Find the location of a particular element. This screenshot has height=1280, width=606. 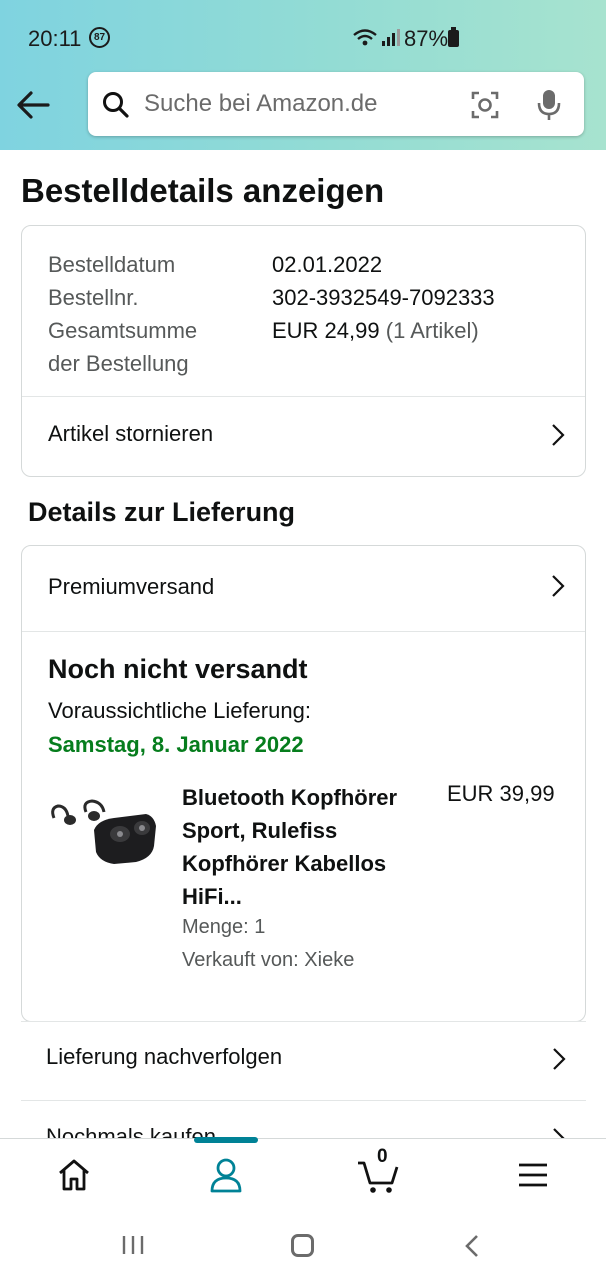

shipment-status: Noch nicht versandt is located at coordinates (178, 669).